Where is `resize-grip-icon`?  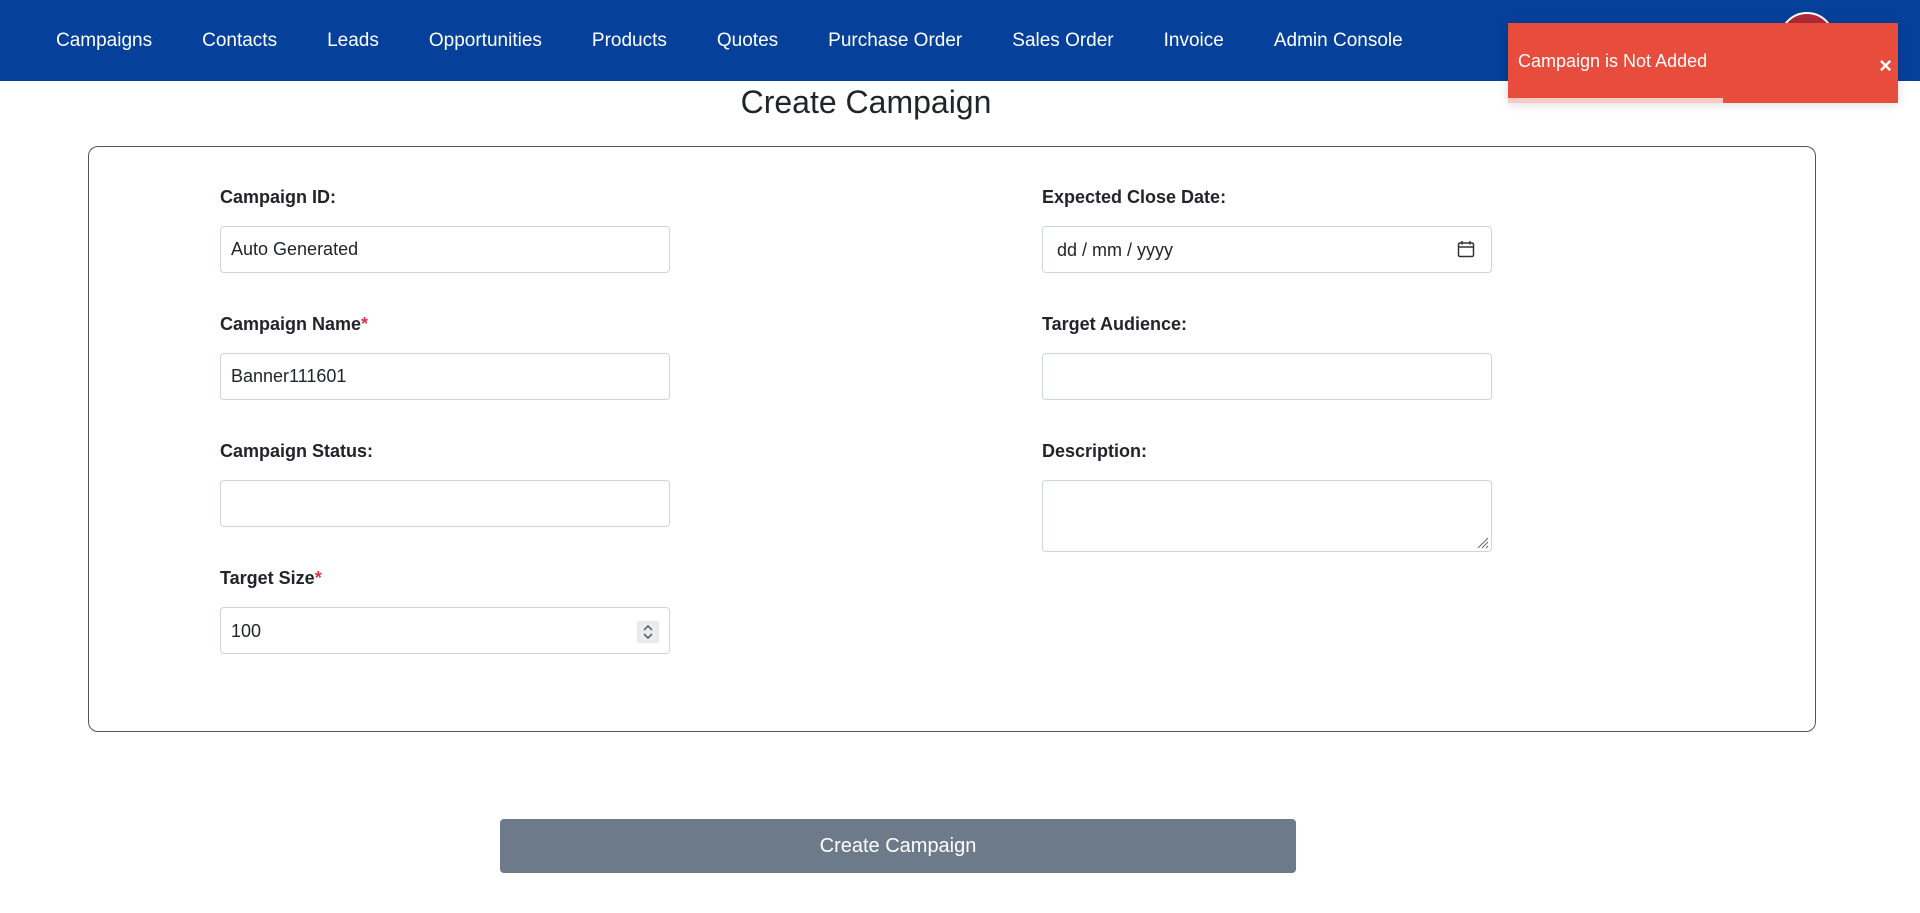 resize-grip-icon is located at coordinates (1482, 542).